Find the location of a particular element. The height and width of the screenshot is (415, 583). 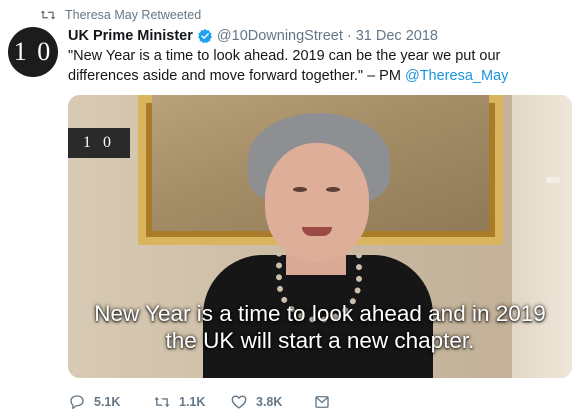

like-button: 3.8K is located at coordinates (271, 402).